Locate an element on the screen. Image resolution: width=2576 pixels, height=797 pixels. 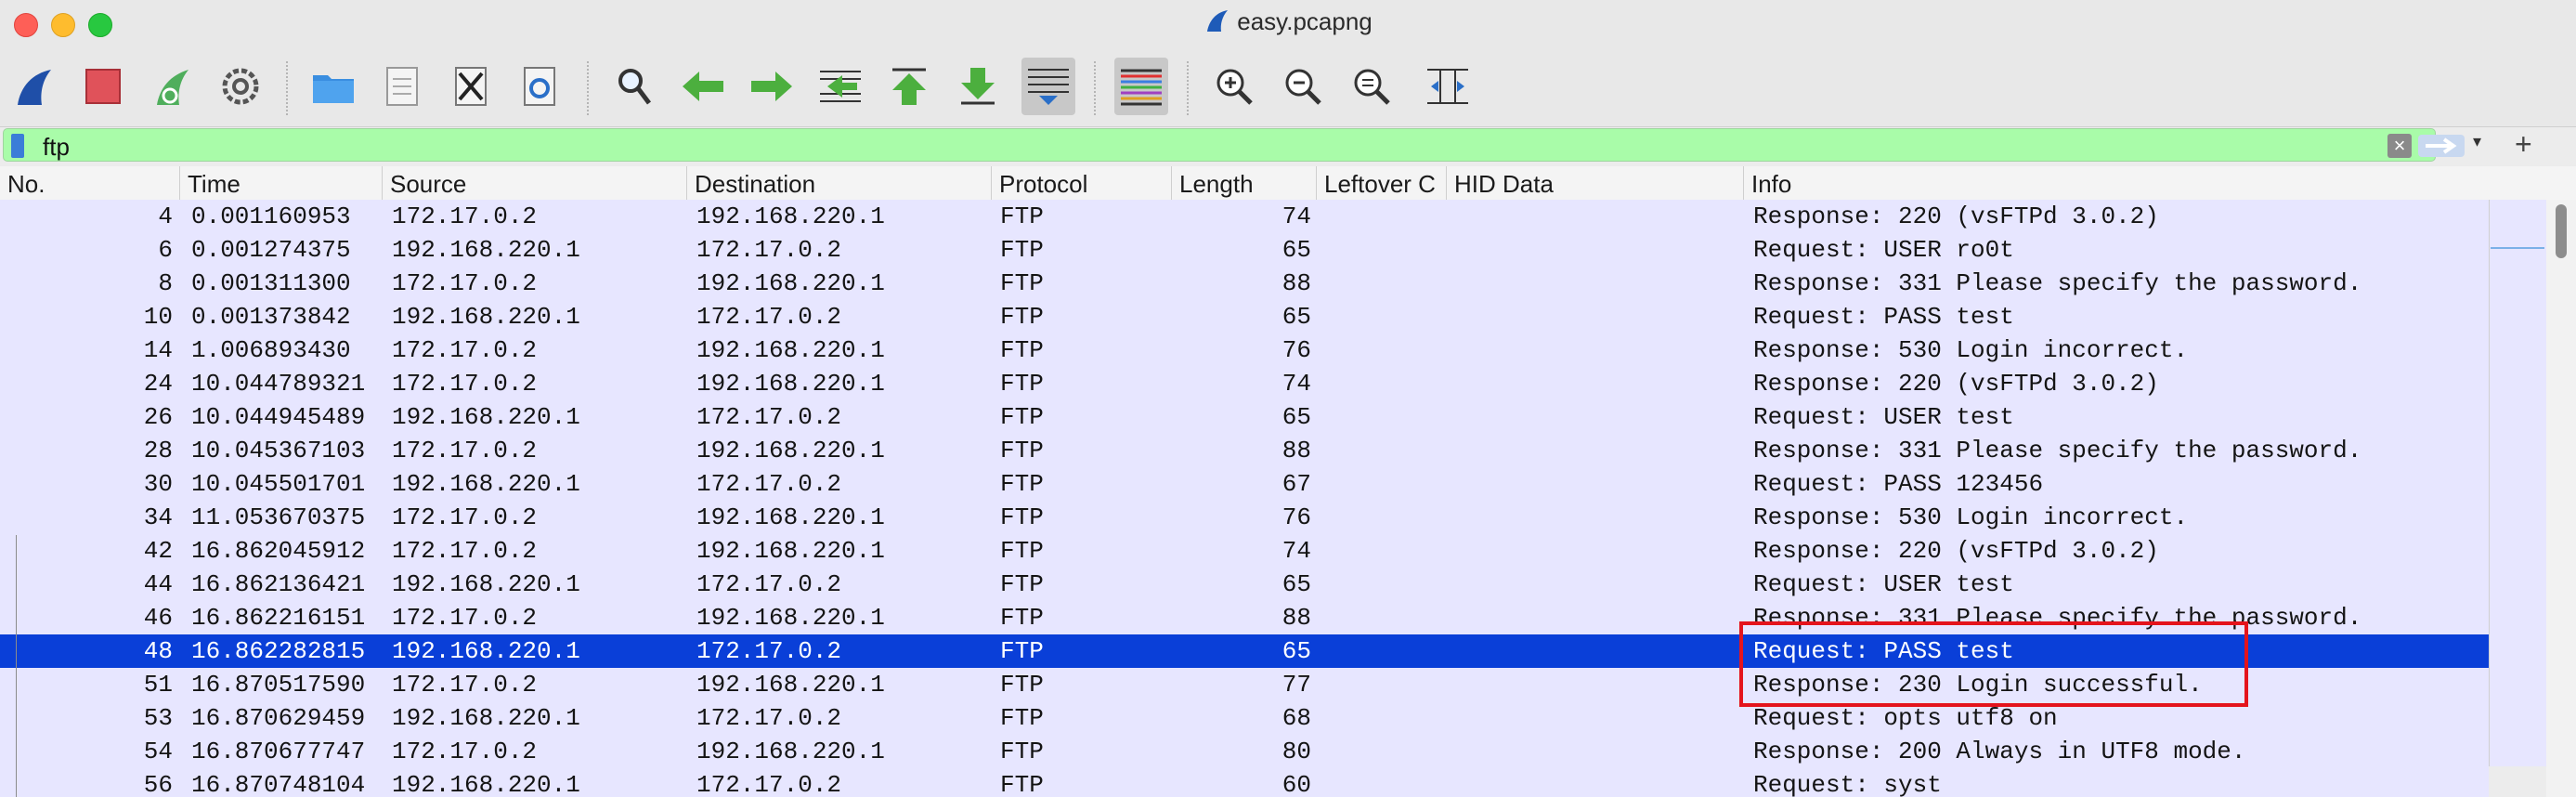
capture-options-icon is located at coordinates (240, 86).